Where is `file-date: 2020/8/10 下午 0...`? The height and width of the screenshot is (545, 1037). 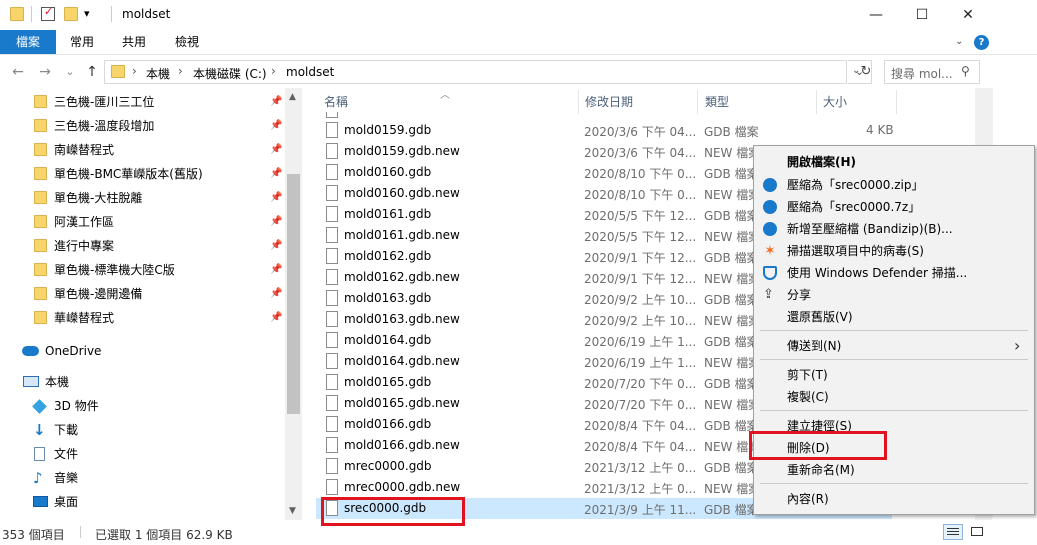
file-date: 2020/8/10 下午 0... is located at coordinates (640, 174).